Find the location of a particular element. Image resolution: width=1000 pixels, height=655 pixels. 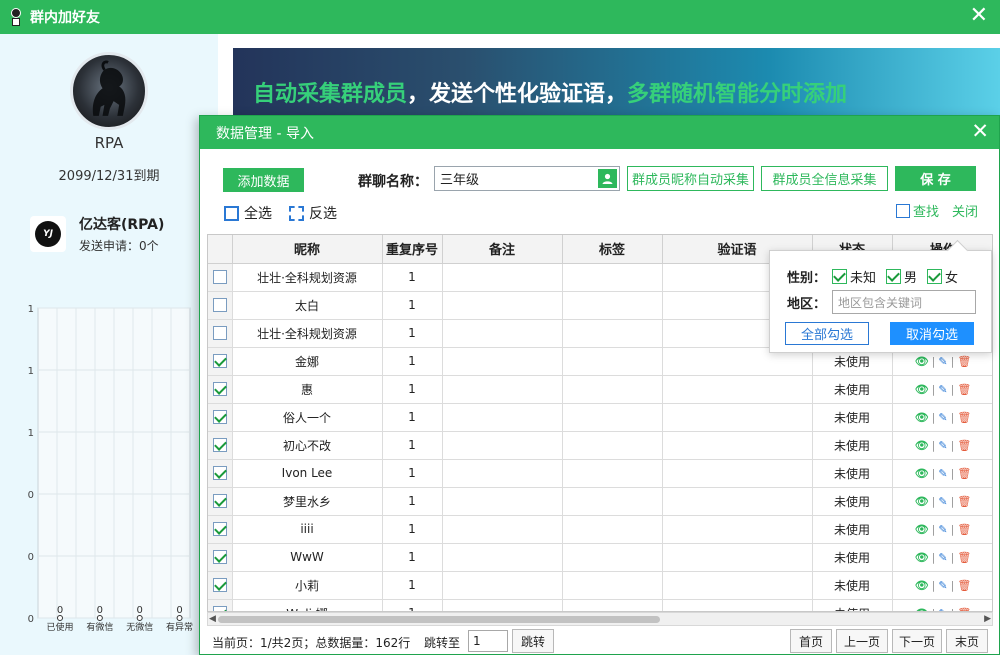

table-row: 梦里水乡 1 未使用 👁 | ✎ | 🗑 is located at coordinates (600, 501).